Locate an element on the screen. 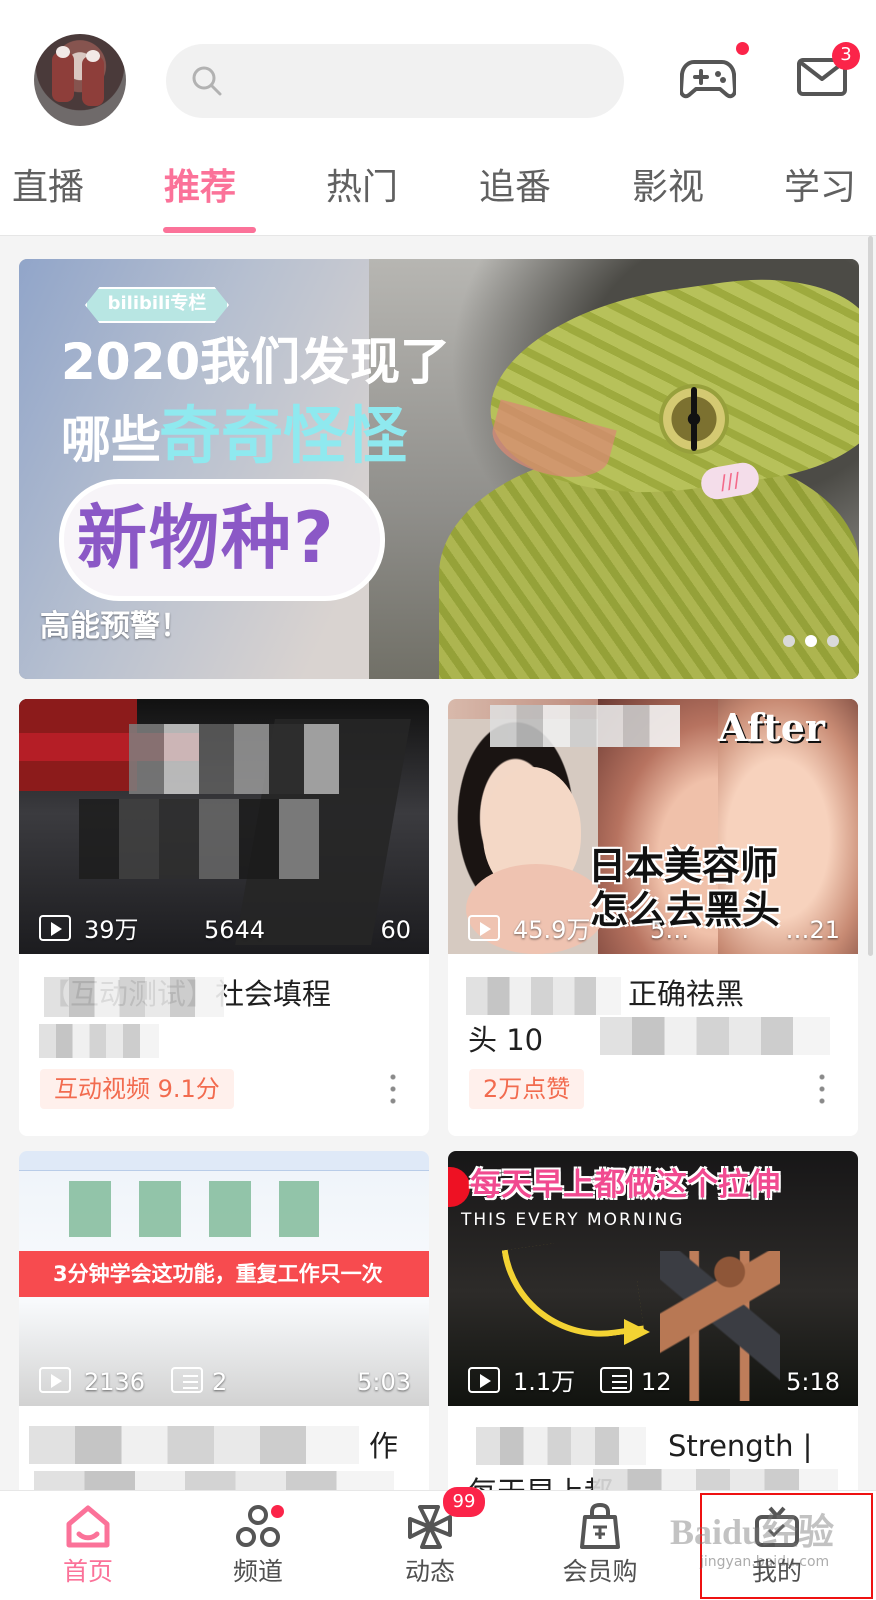  banner-caption: 高能预警！ is located at coordinates (115, 626).